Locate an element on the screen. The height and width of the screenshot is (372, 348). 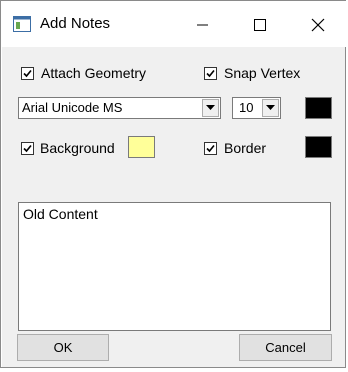
minimize-button is located at coordinates (202, 24).